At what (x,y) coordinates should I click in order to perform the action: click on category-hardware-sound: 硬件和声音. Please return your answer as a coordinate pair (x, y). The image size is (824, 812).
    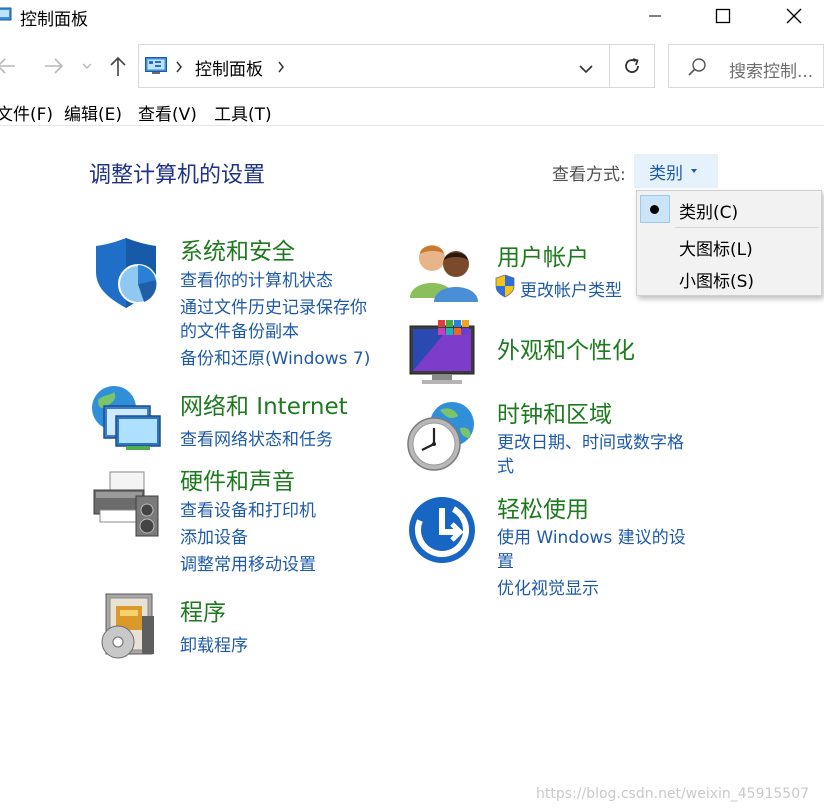
    Looking at the image, I should click on (237, 479).